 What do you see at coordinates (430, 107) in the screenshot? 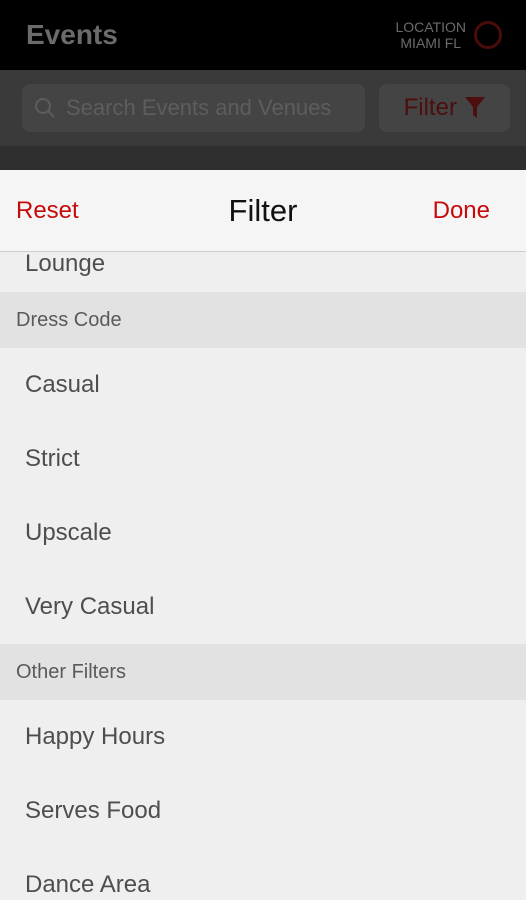
I see `filter-button-label: Filter` at bounding box center [430, 107].